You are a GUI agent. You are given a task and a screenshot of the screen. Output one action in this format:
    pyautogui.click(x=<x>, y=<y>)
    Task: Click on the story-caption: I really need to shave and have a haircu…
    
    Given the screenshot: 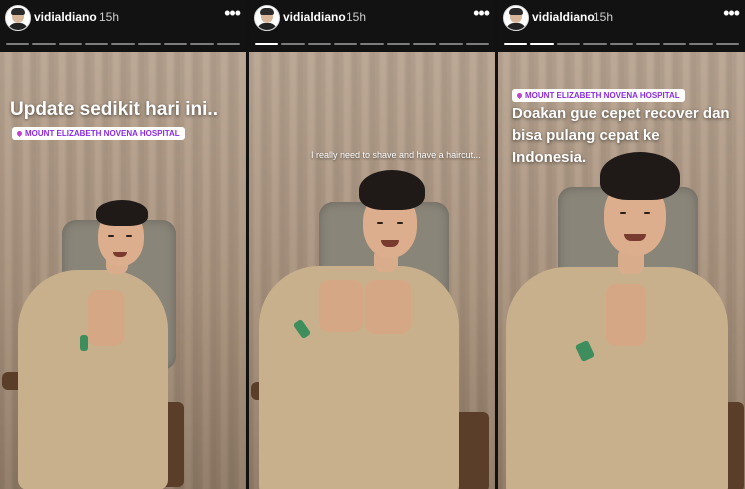 What is the action you would take?
    pyautogui.click(x=396, y=155)
    